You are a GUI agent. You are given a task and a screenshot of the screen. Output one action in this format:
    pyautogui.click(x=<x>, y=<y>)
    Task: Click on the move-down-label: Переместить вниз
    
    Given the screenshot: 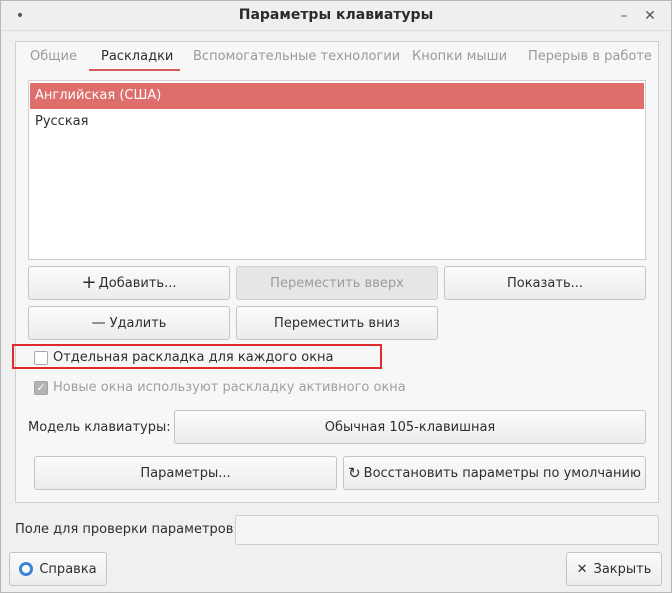 What is the action you would take?
    pyautogui.click(x=337, y=323)
    